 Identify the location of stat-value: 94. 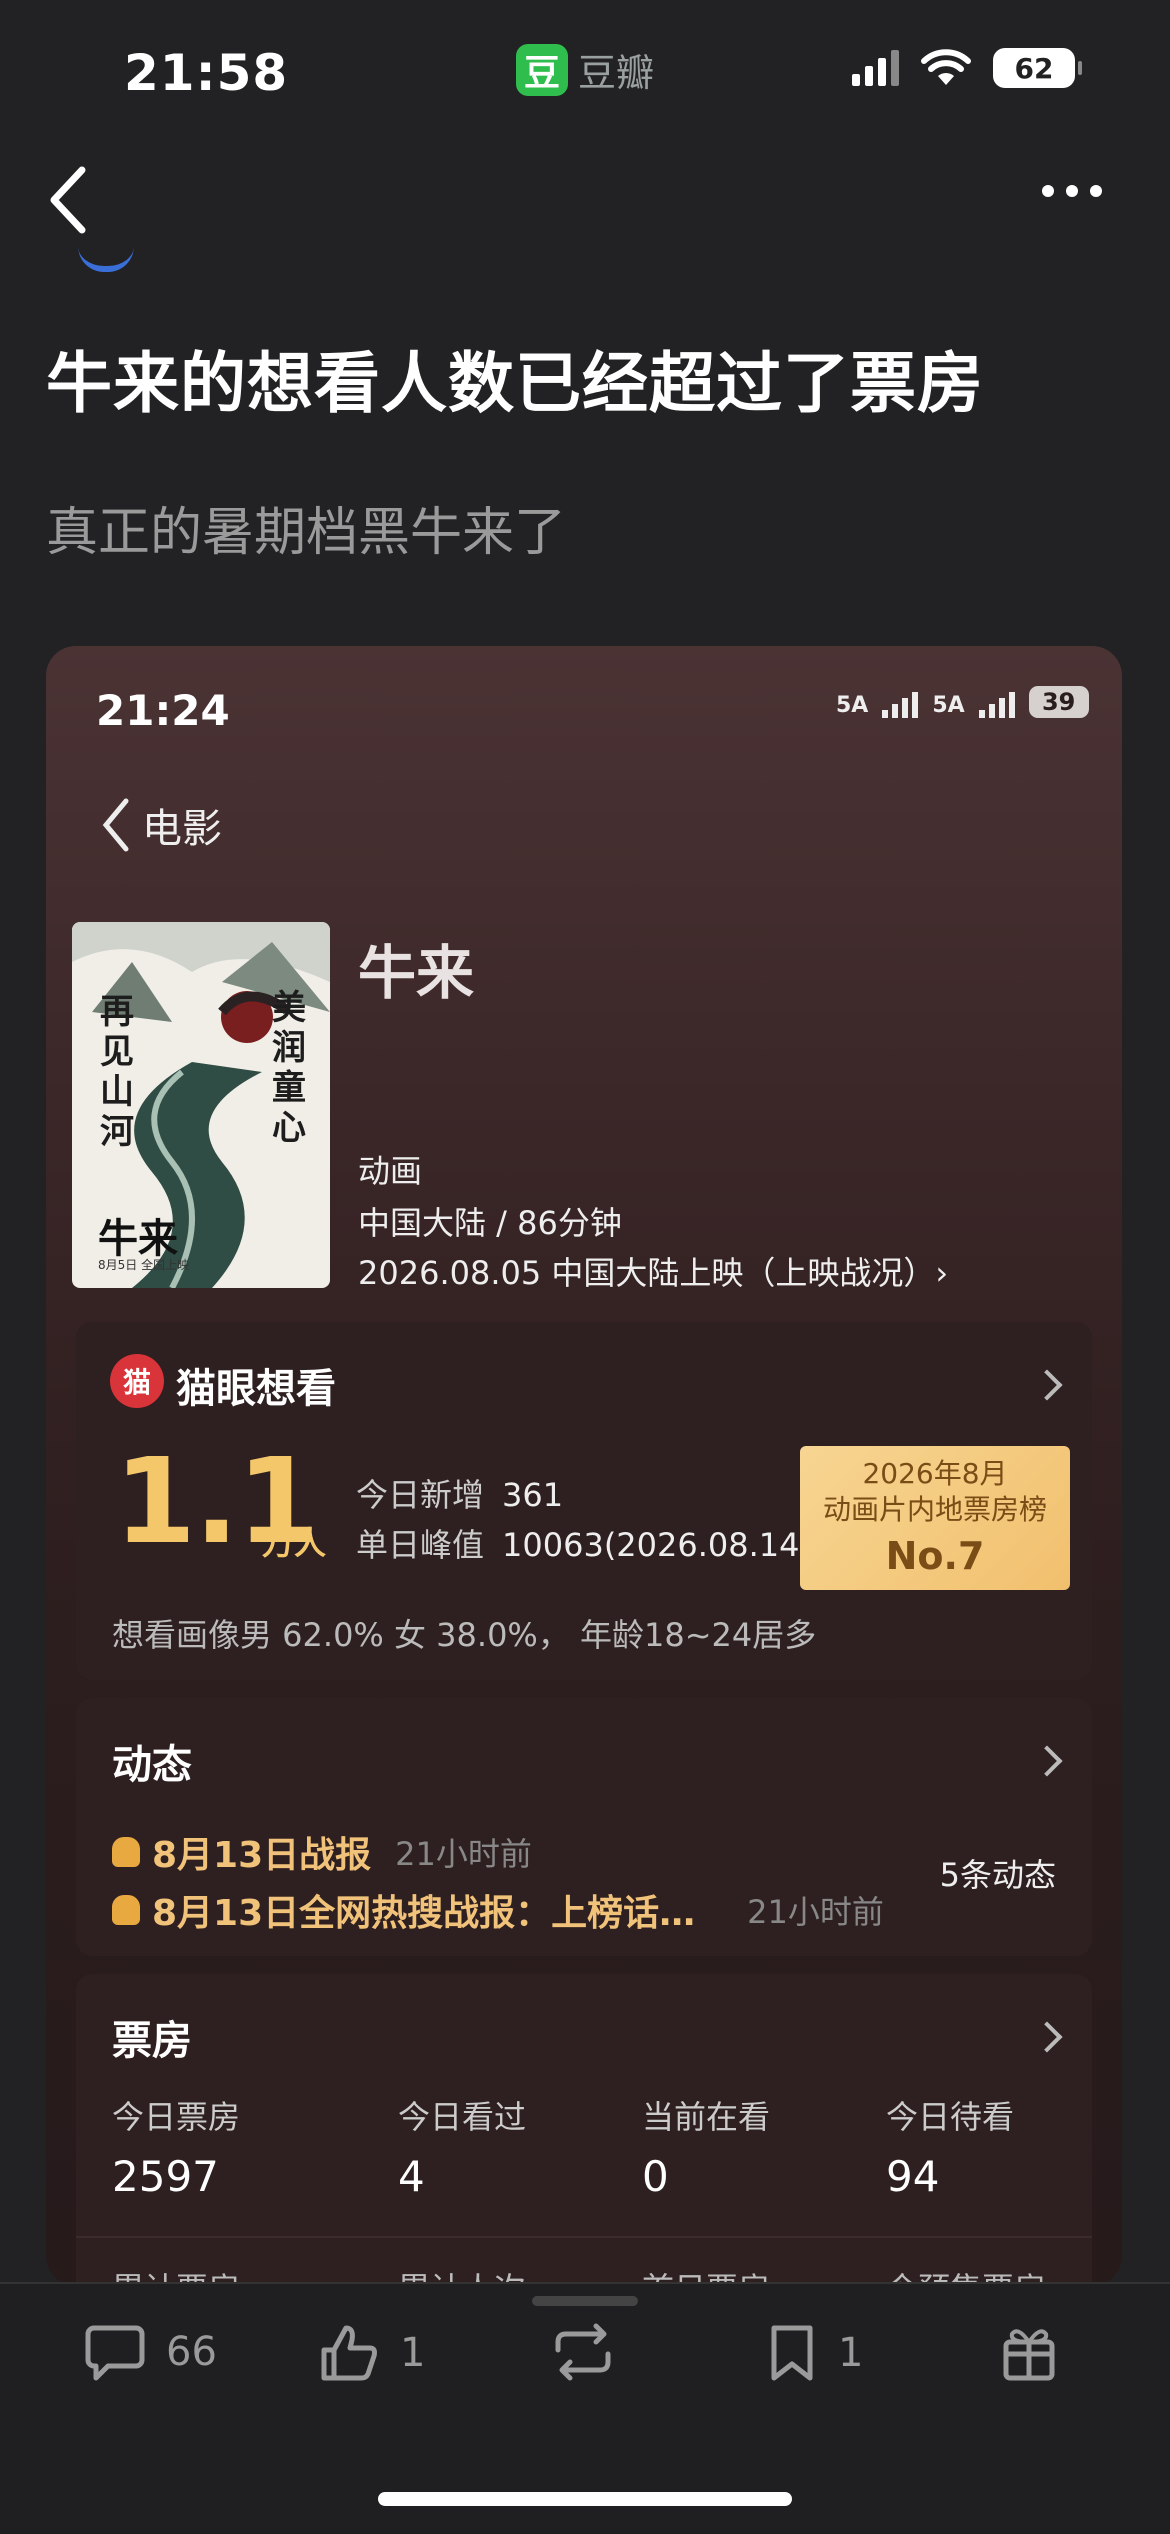
(913, 2176).